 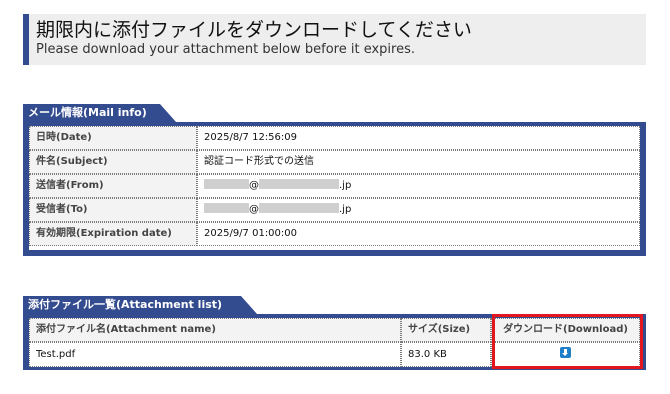 I want to click on date-row: 日時(Date) 2025/8/7 12:56:09, so click(x=334, y=138).